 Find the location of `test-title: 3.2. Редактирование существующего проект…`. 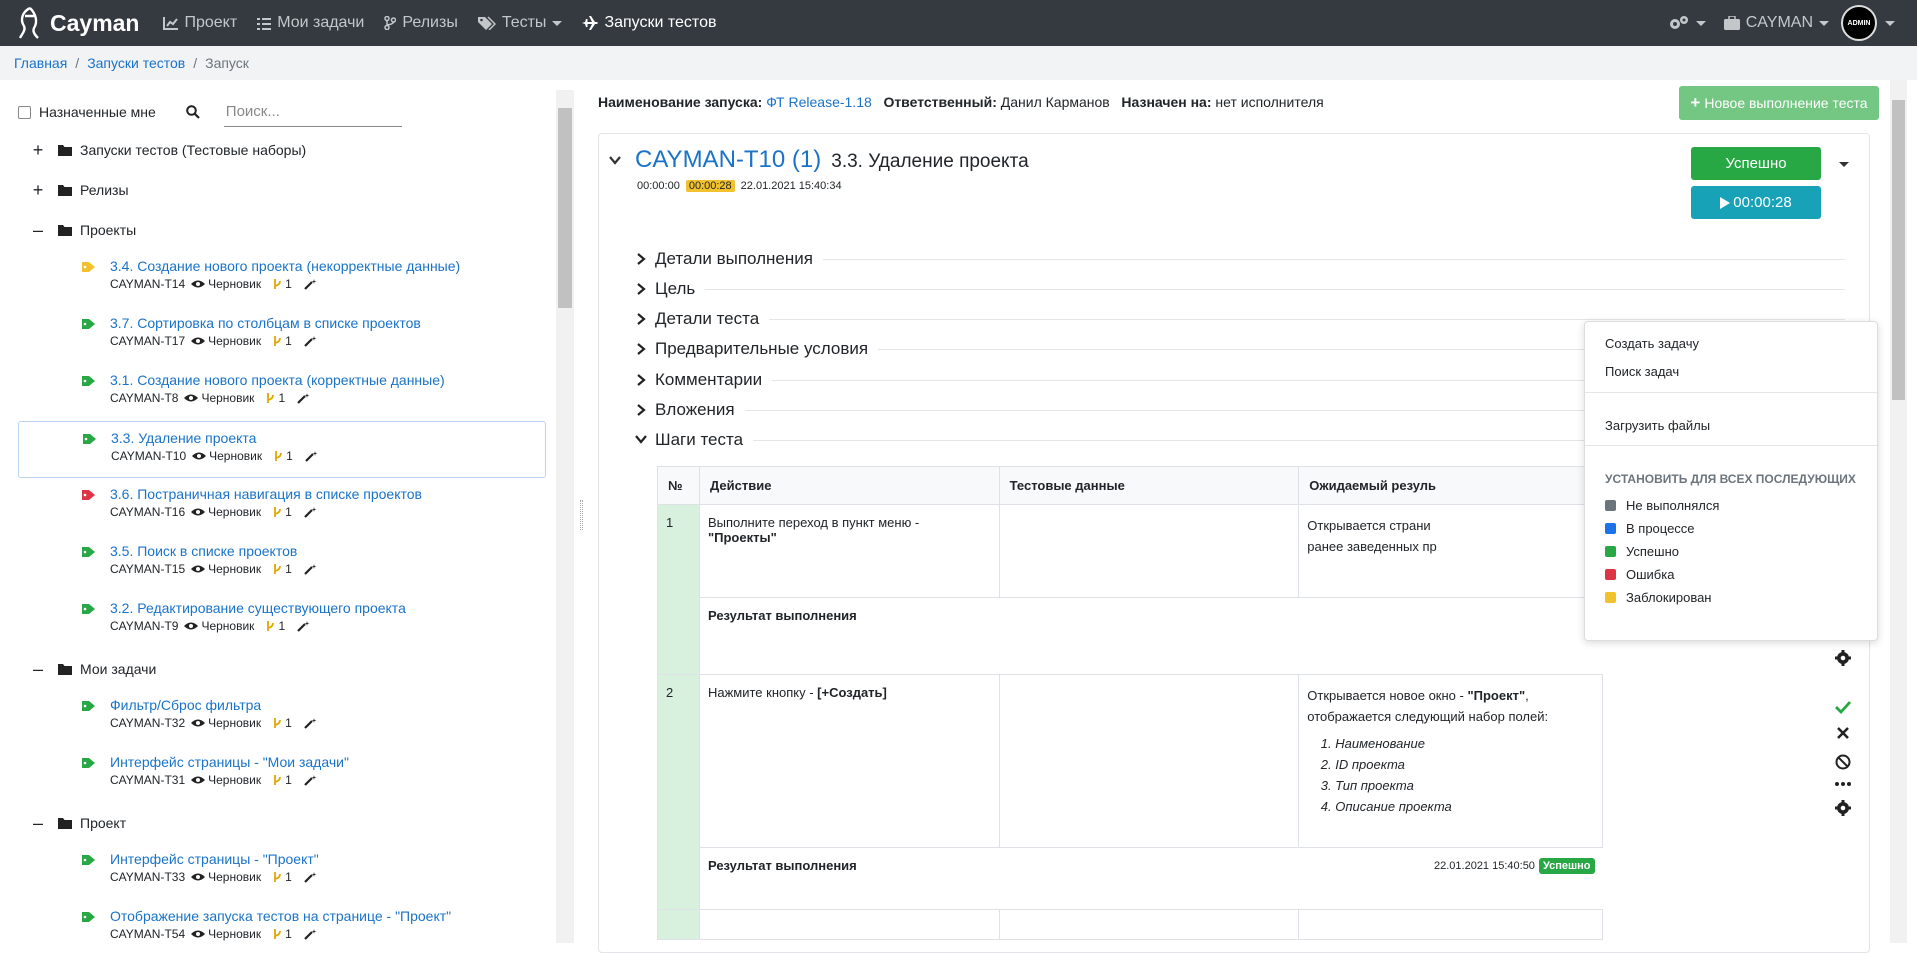

test-title: 3.2. Редактирование существующего проект… is located at coordinates (314, 604).